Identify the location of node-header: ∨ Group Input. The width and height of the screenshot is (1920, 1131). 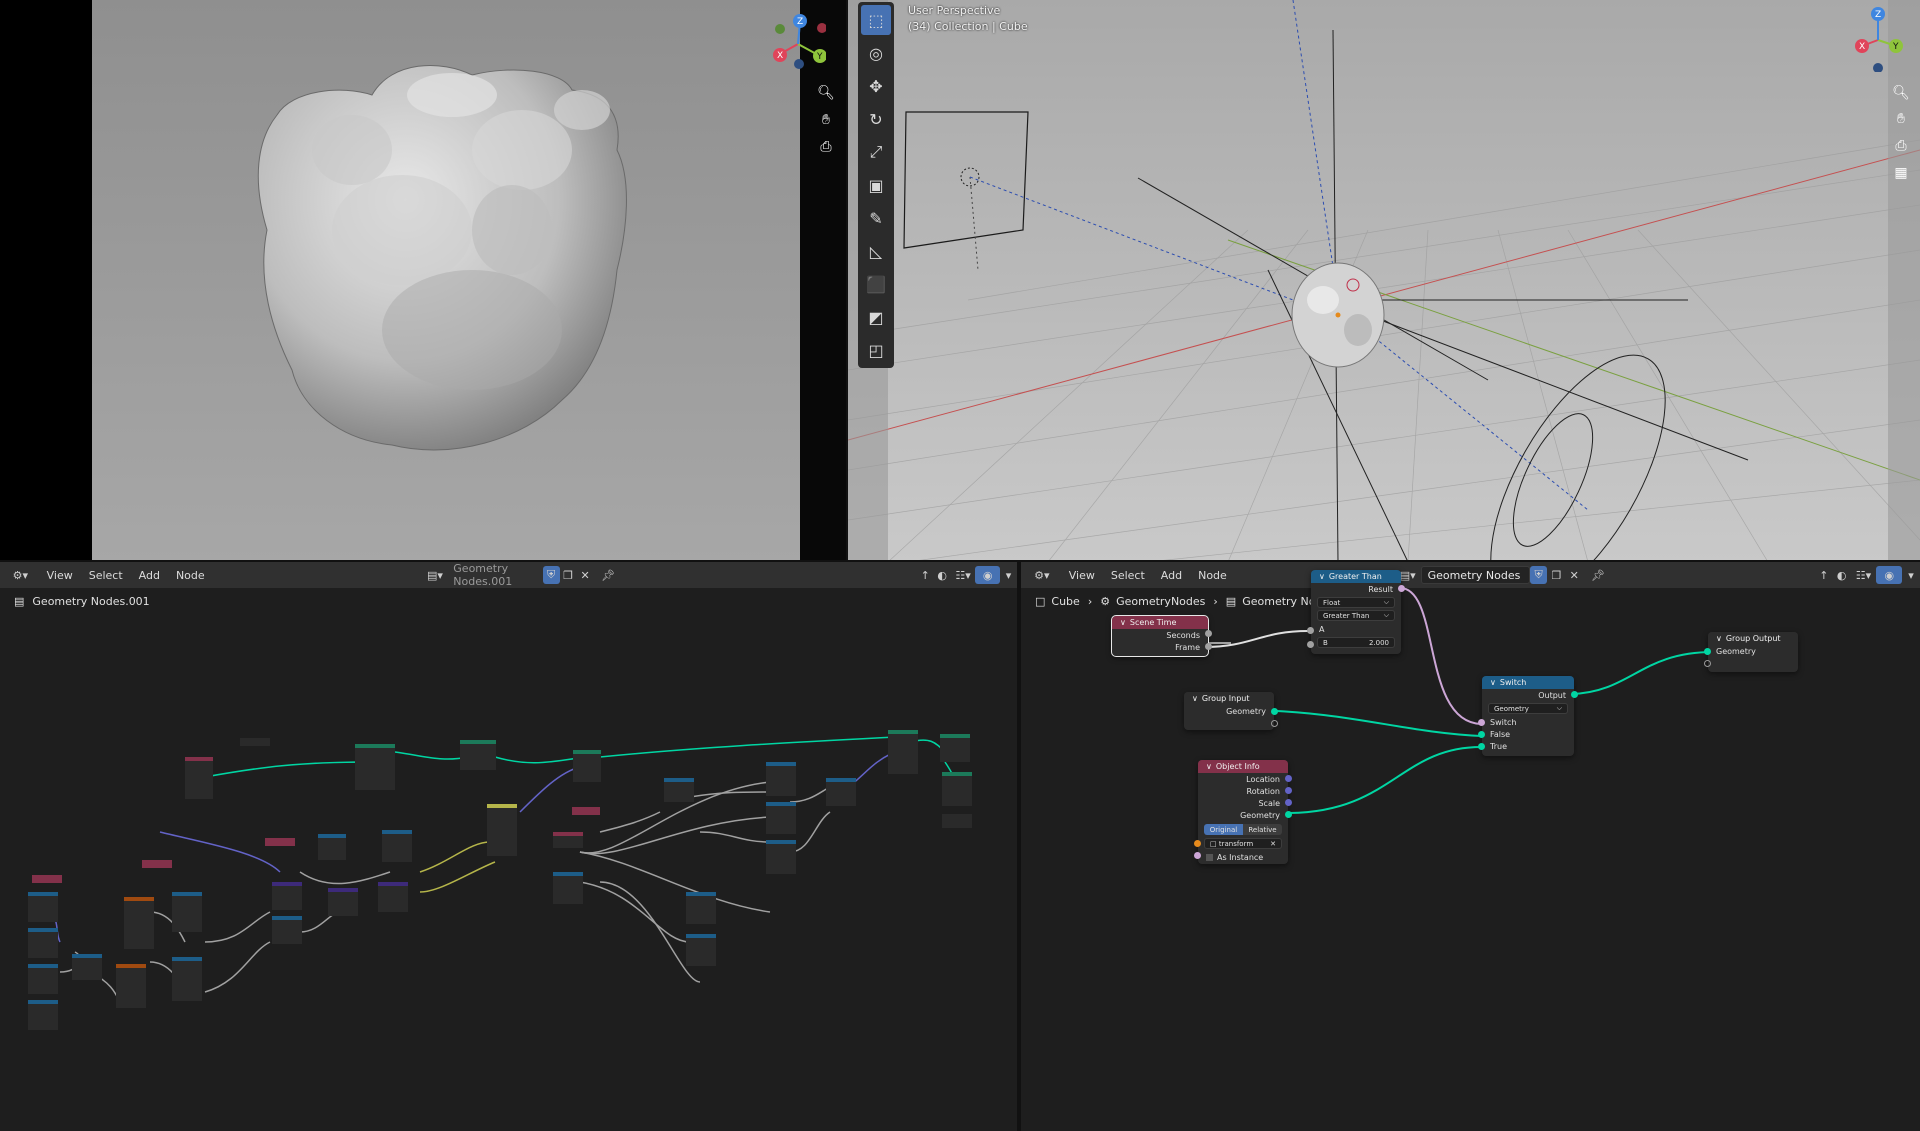
(1229, 698).